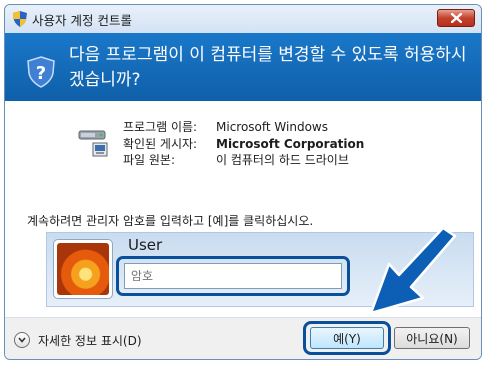  Describe the element at coordinates (268, 67) in the screenshot. I see `header-message: 다음 프로그램이 이 컴퓨터를 변경할 수 있도록 허용하시겠습니까?` at that location.